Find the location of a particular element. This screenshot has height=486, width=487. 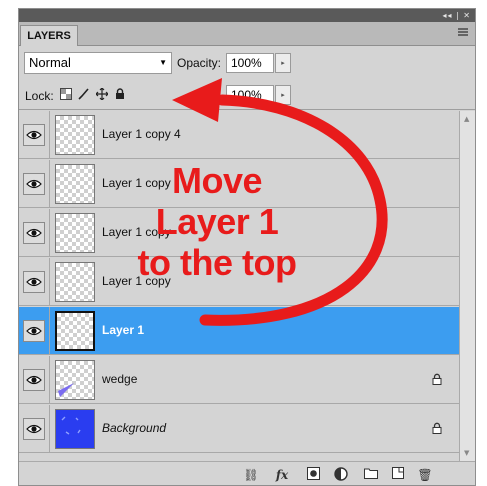

layer-name: Layer 1 copy 4 is located at coordinates (141, 134).